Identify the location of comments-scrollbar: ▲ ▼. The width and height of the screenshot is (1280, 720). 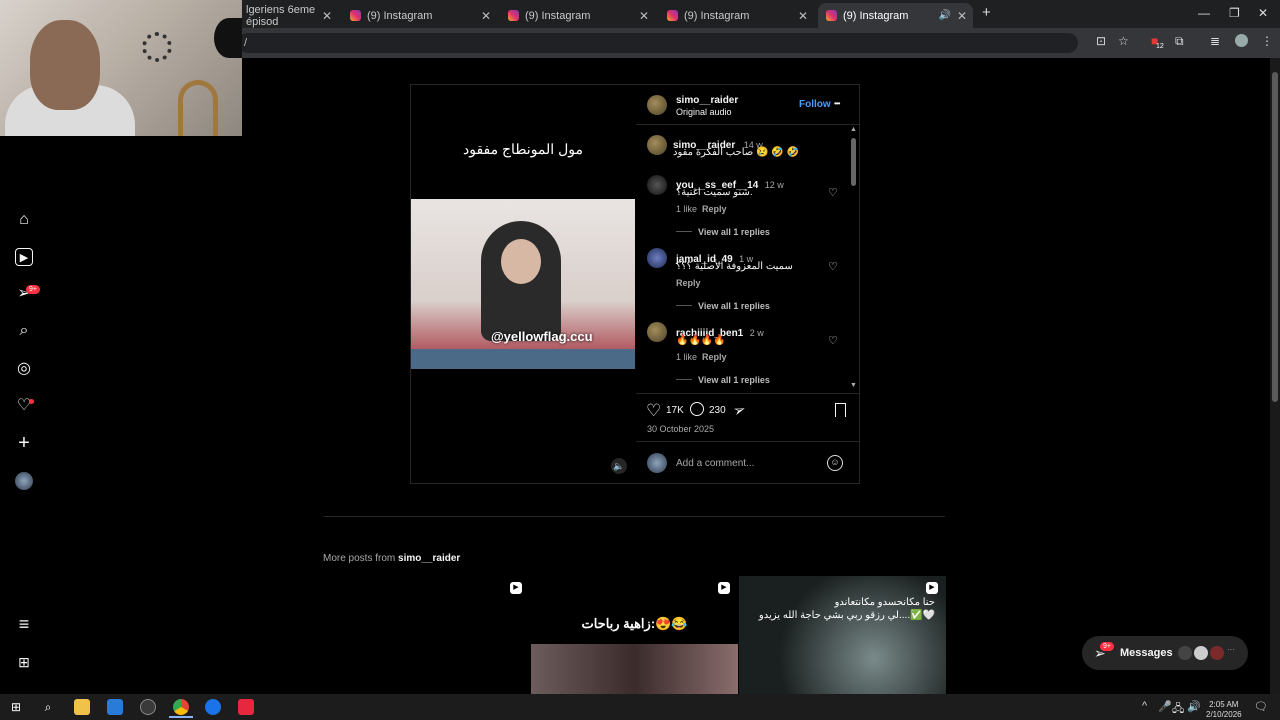
(853, 259).